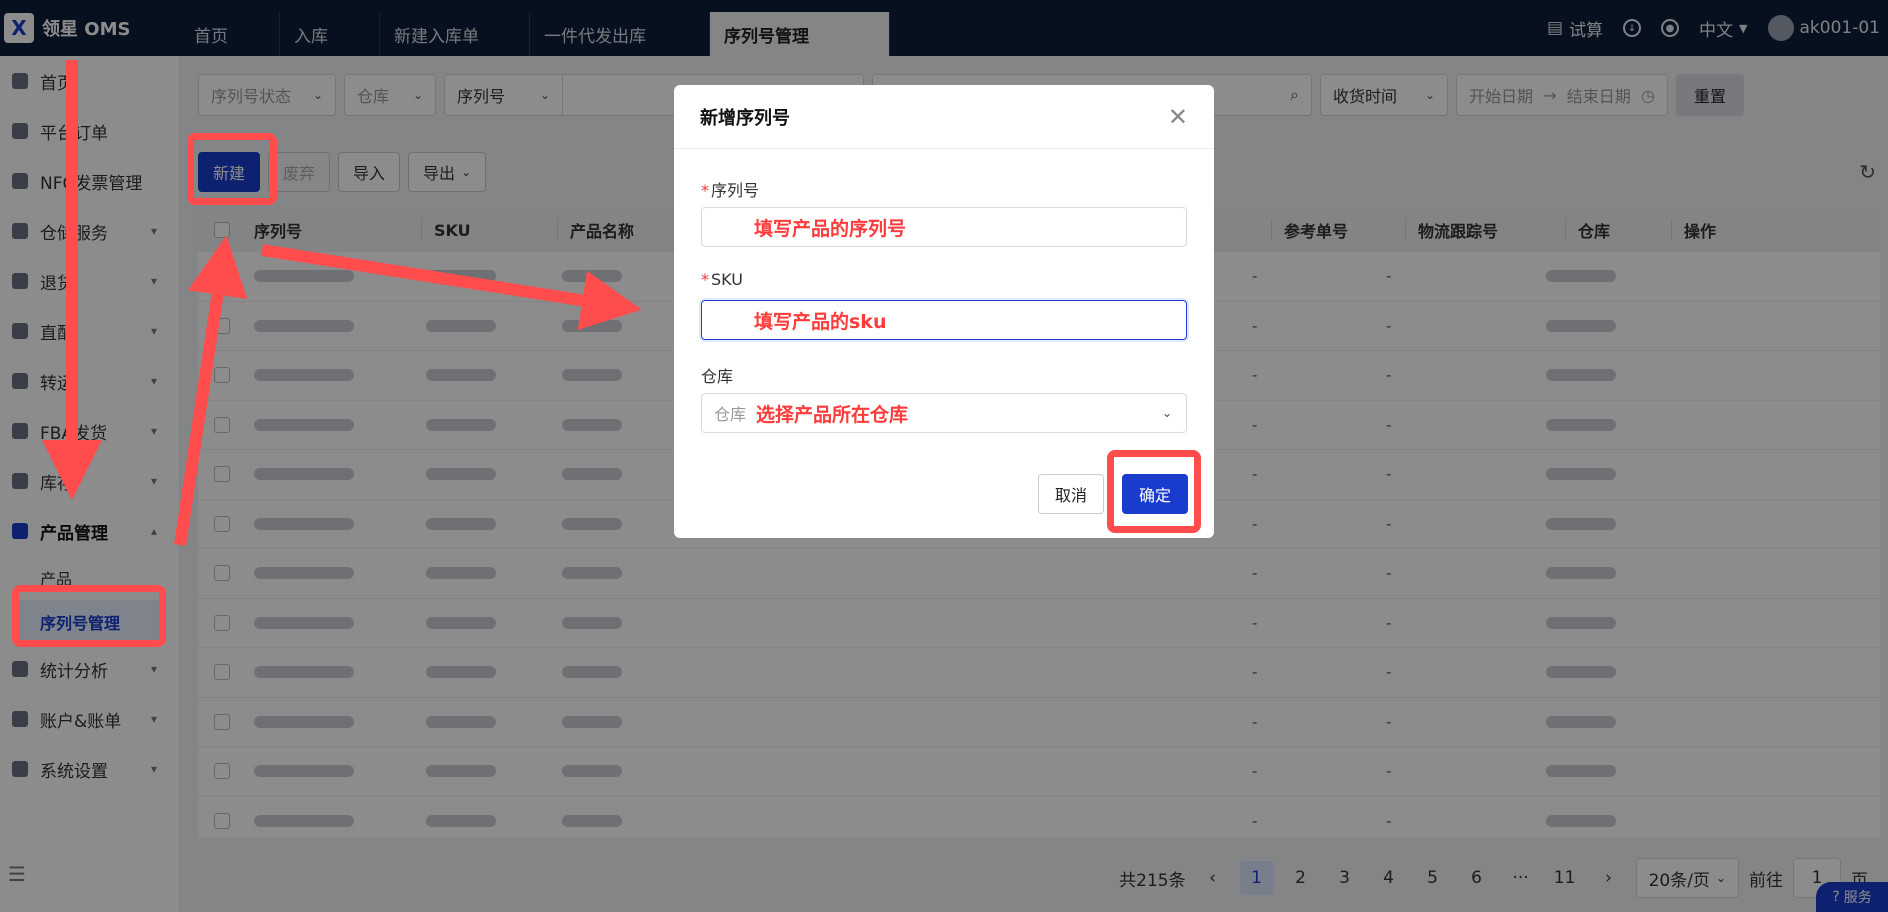  I want to click on warehouse-field: 仓库 仓库 选择产品所在仓库 ⌄, so click(944, 398).